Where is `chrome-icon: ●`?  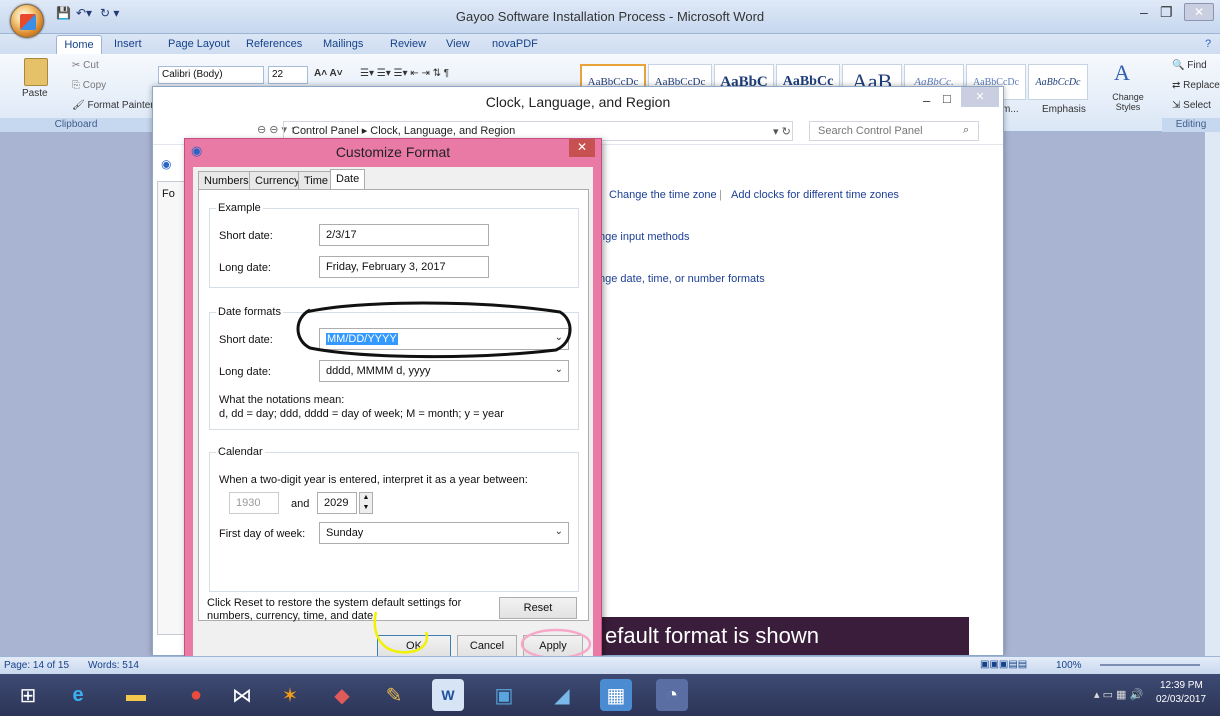 chrome-icon: ● is located at coordinates (196, 695).